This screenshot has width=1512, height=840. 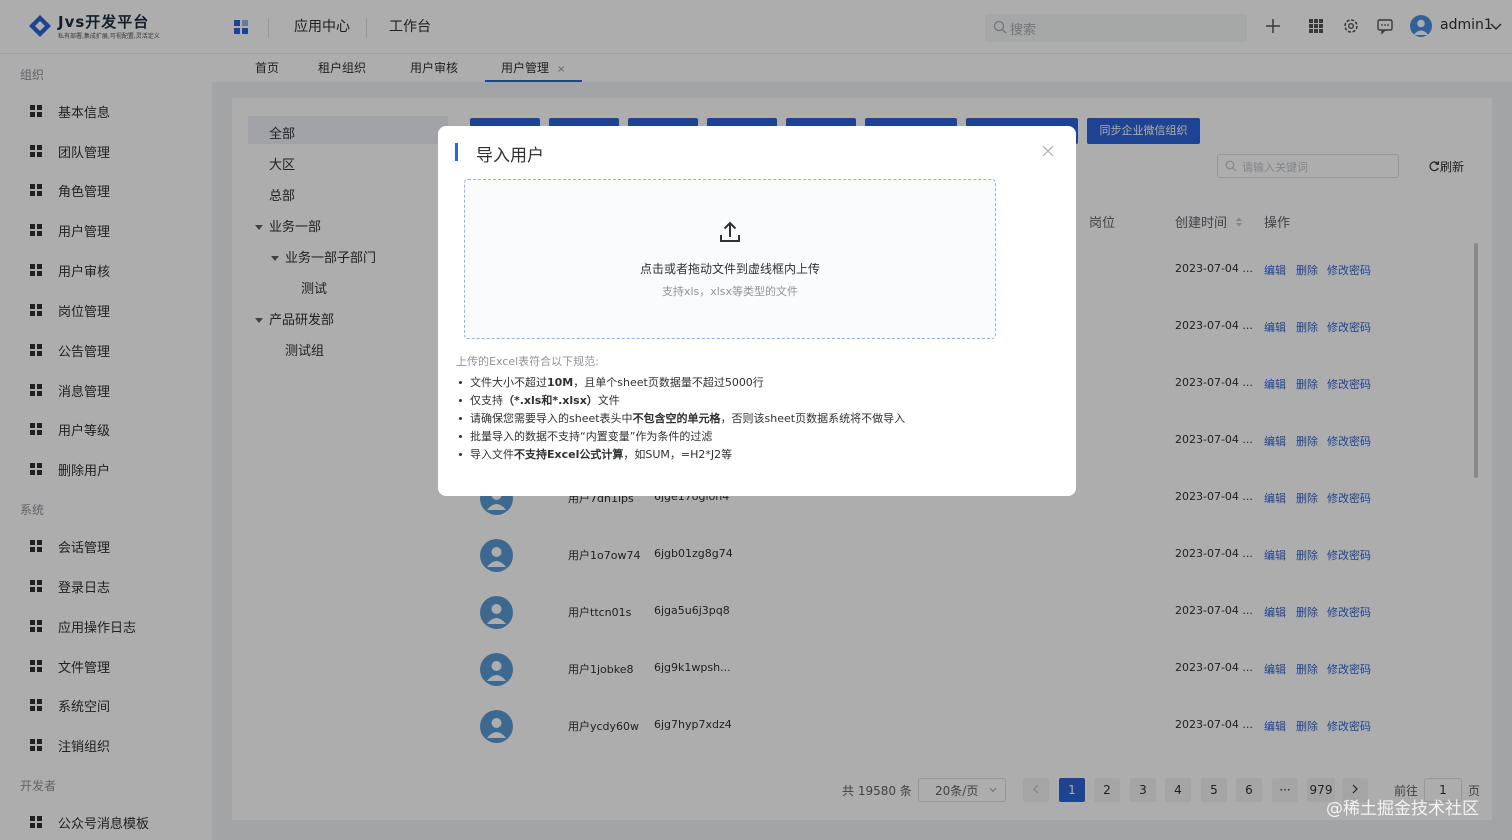 I want to click on rule-item: 导入文件不支持Excel公式计算，如SUM，=H2*J2等, so click(x=680, y=455).